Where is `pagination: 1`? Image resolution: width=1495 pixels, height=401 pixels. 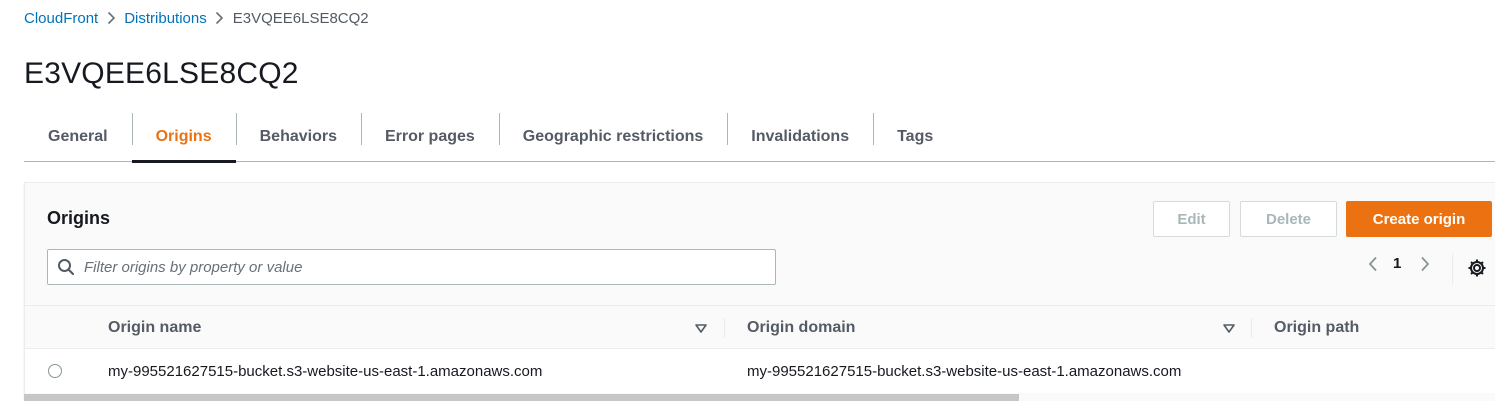 pagination: 1 is located at coordinates (1399, 263).